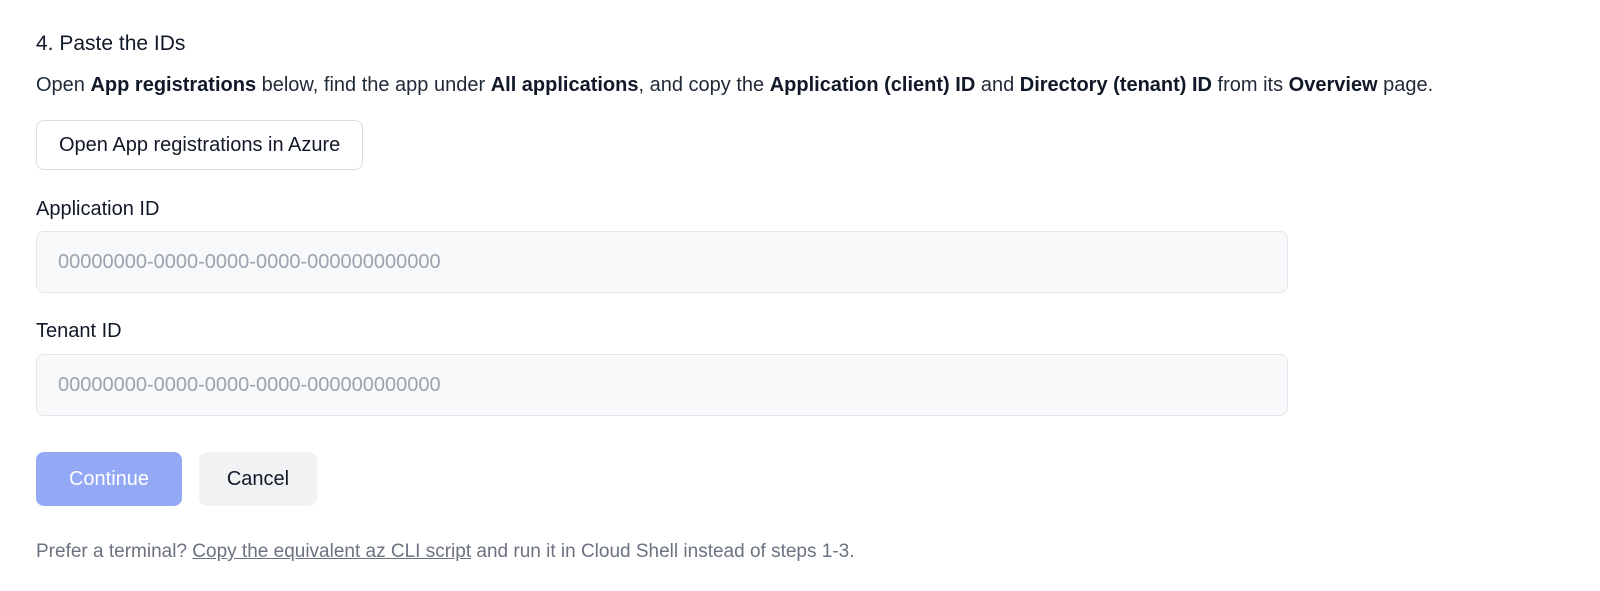  What do you see at coordinates (173, 85) in the screenshot?
I see `instructions-bold-app-registrations: App registrations` at bounding box center [173, 85].